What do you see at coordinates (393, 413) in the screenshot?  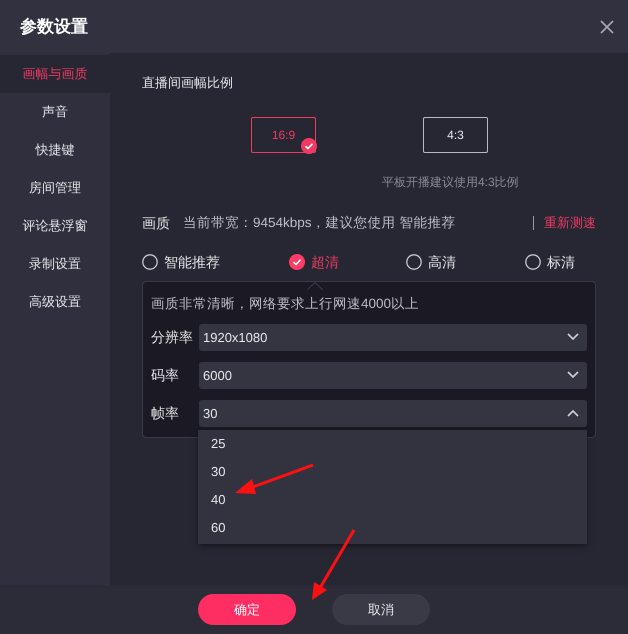 I see `select-field: 30` at bounding box center [393, 413].